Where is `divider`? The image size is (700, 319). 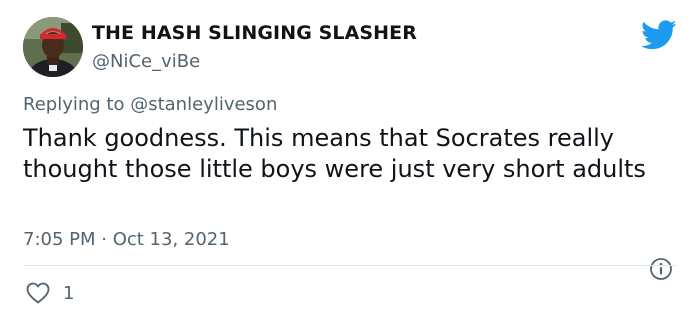
divider is located at coordinates (350, 265).